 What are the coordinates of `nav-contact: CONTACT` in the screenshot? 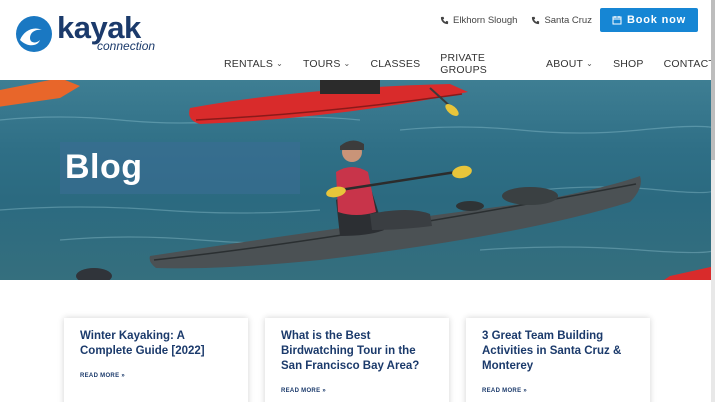 It's located at (689, 64).